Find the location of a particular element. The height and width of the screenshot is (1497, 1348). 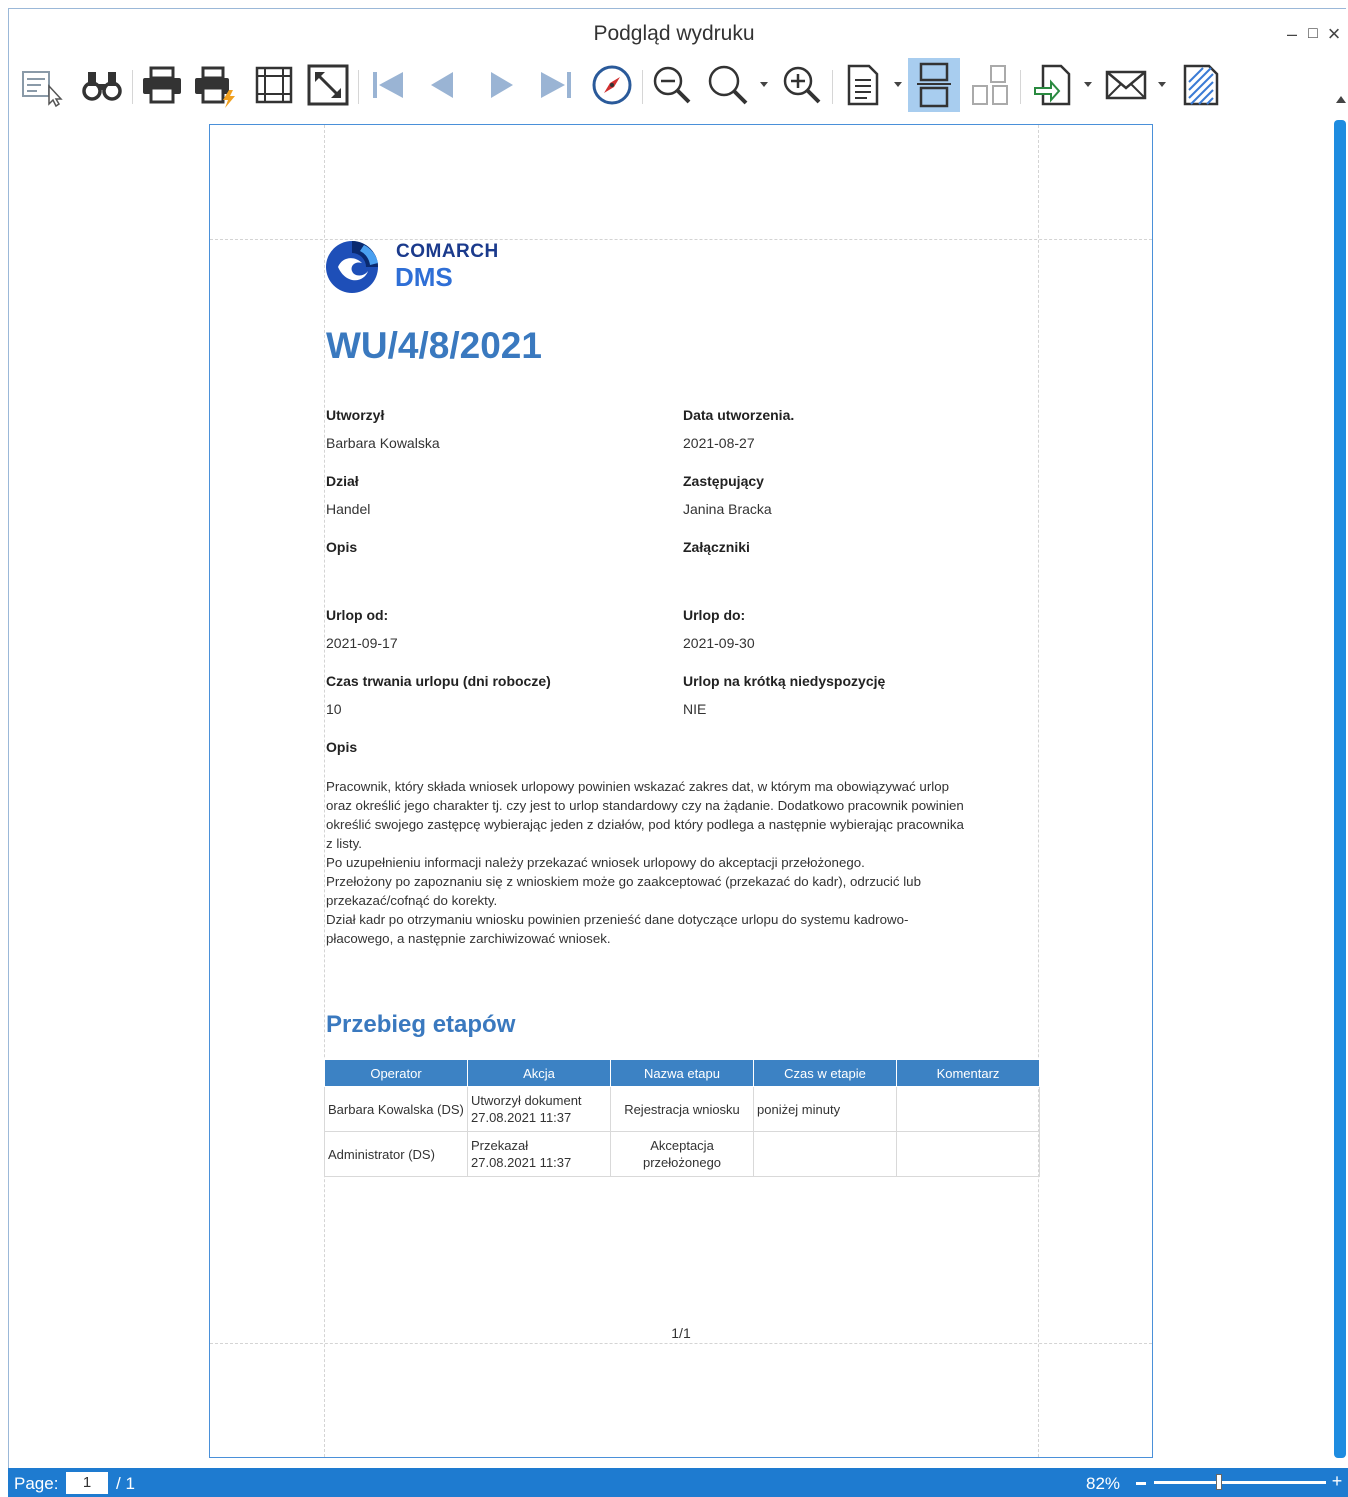

email-button is located at coordinates (1126, 85).